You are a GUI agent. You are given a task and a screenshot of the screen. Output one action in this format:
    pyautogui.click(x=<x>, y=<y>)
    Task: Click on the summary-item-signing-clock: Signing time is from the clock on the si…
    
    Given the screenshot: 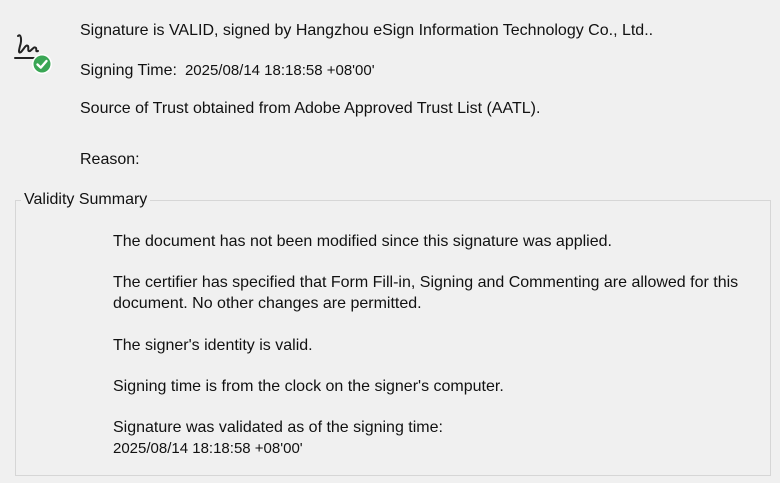 What is the action you would take?
    pyautogui.click(x=308, y=386)
    